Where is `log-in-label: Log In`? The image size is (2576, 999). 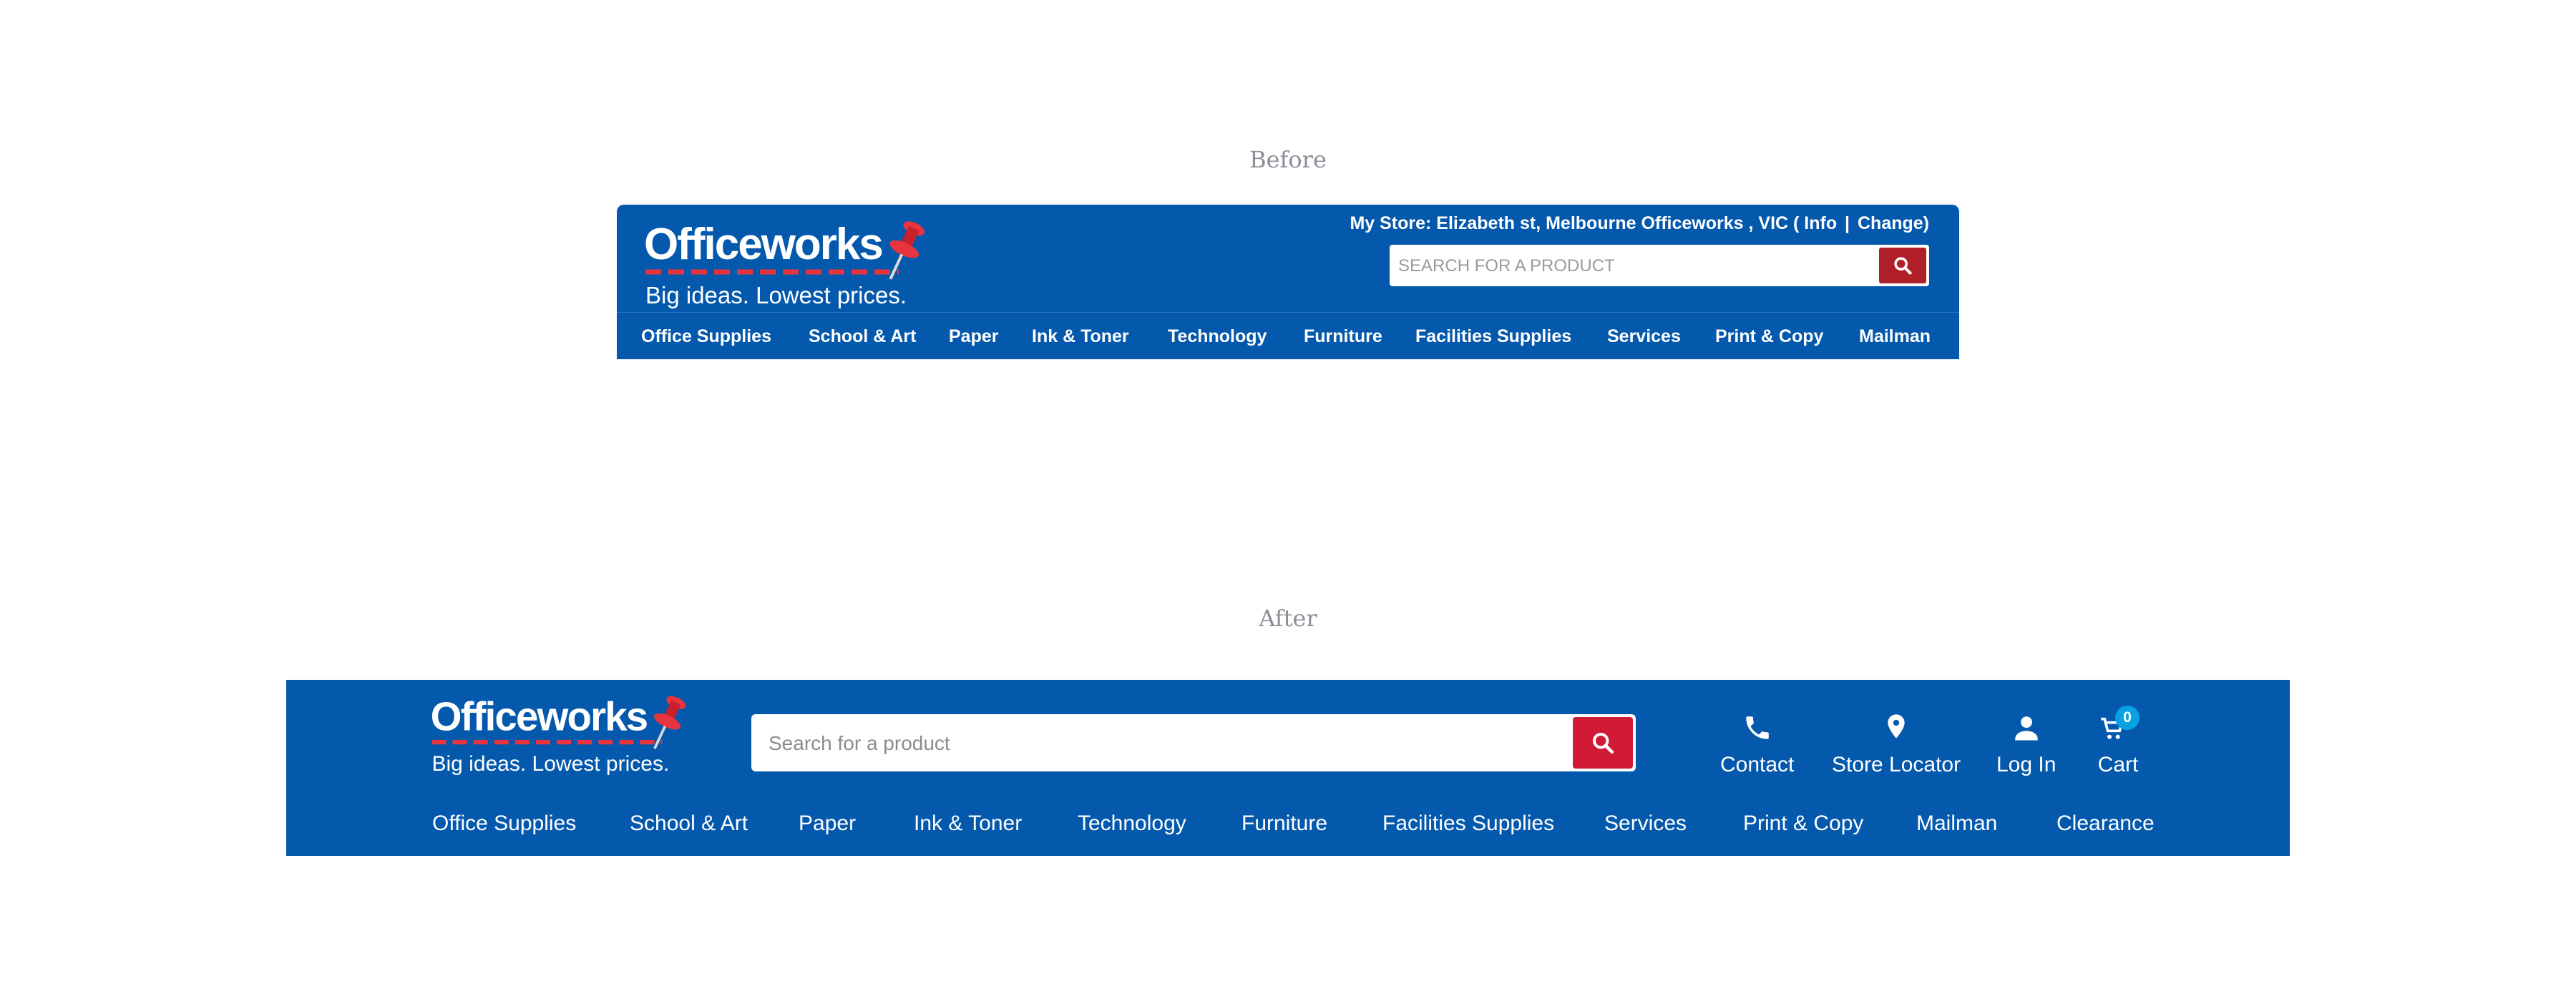
log-in-label: Log In is located at coordinates (2026, 764).